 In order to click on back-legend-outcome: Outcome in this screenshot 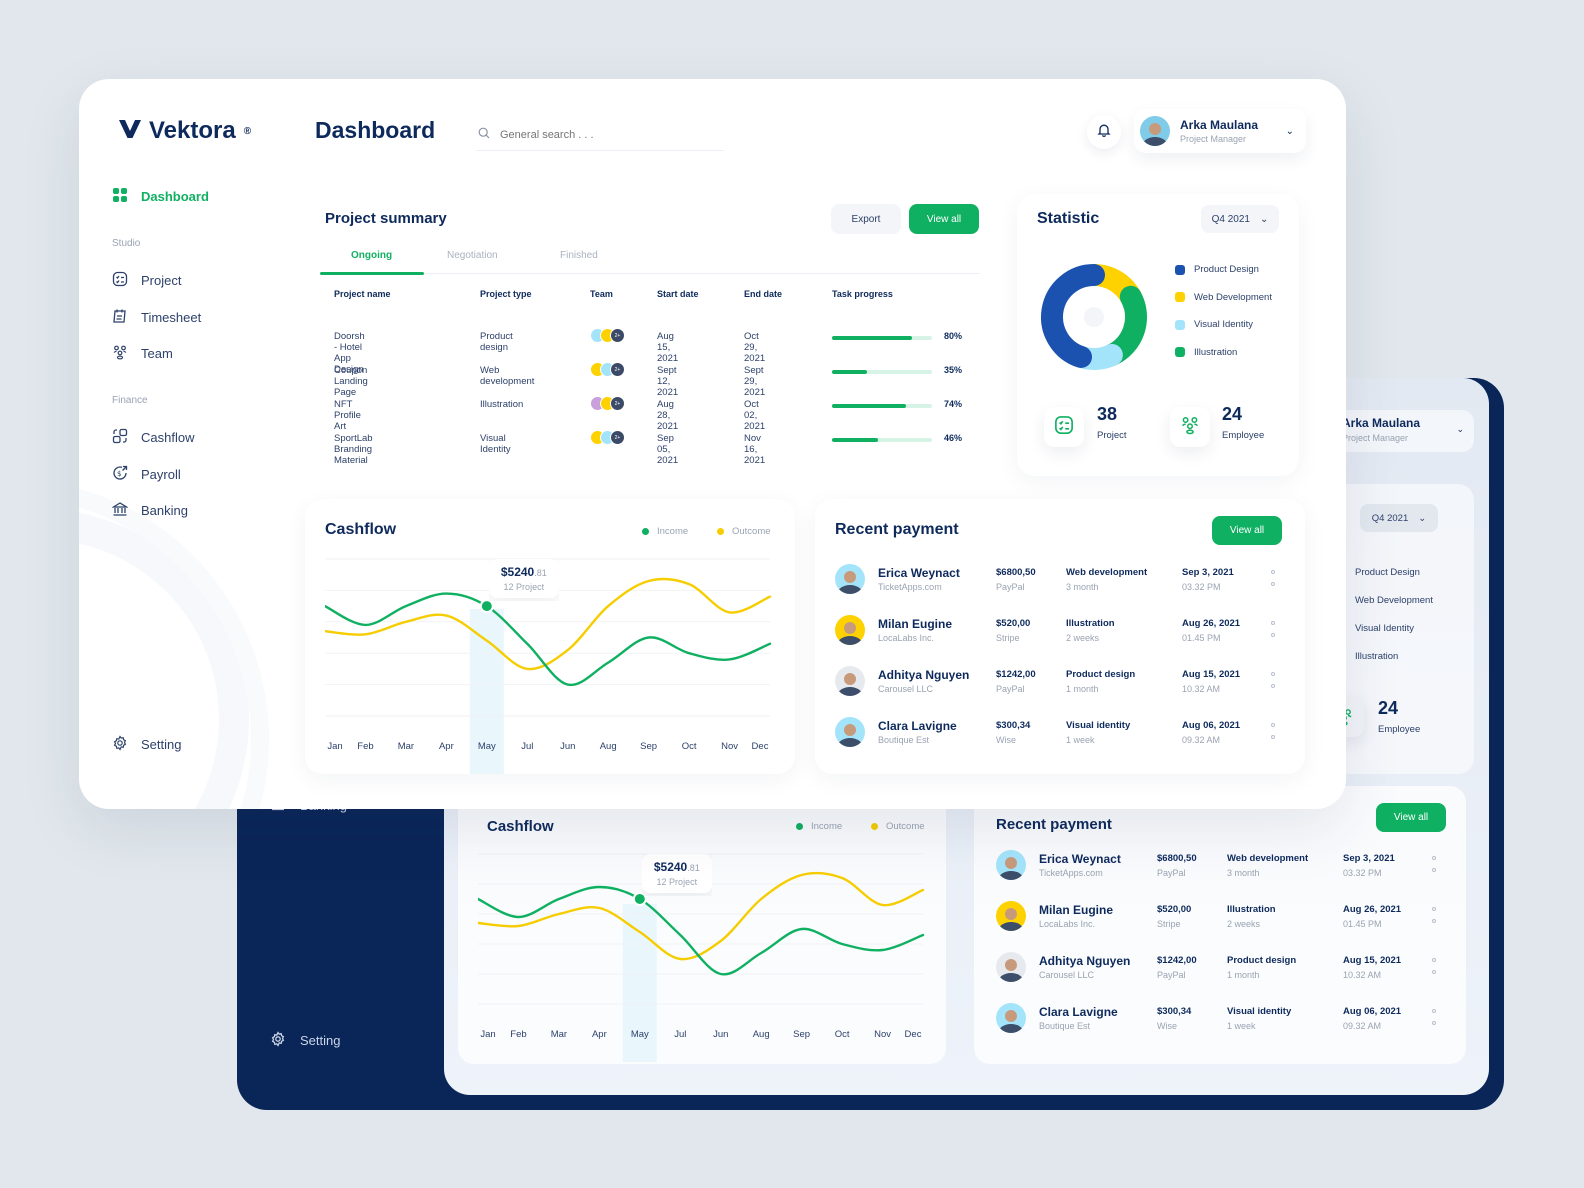, I will do `click(898, 826)`.